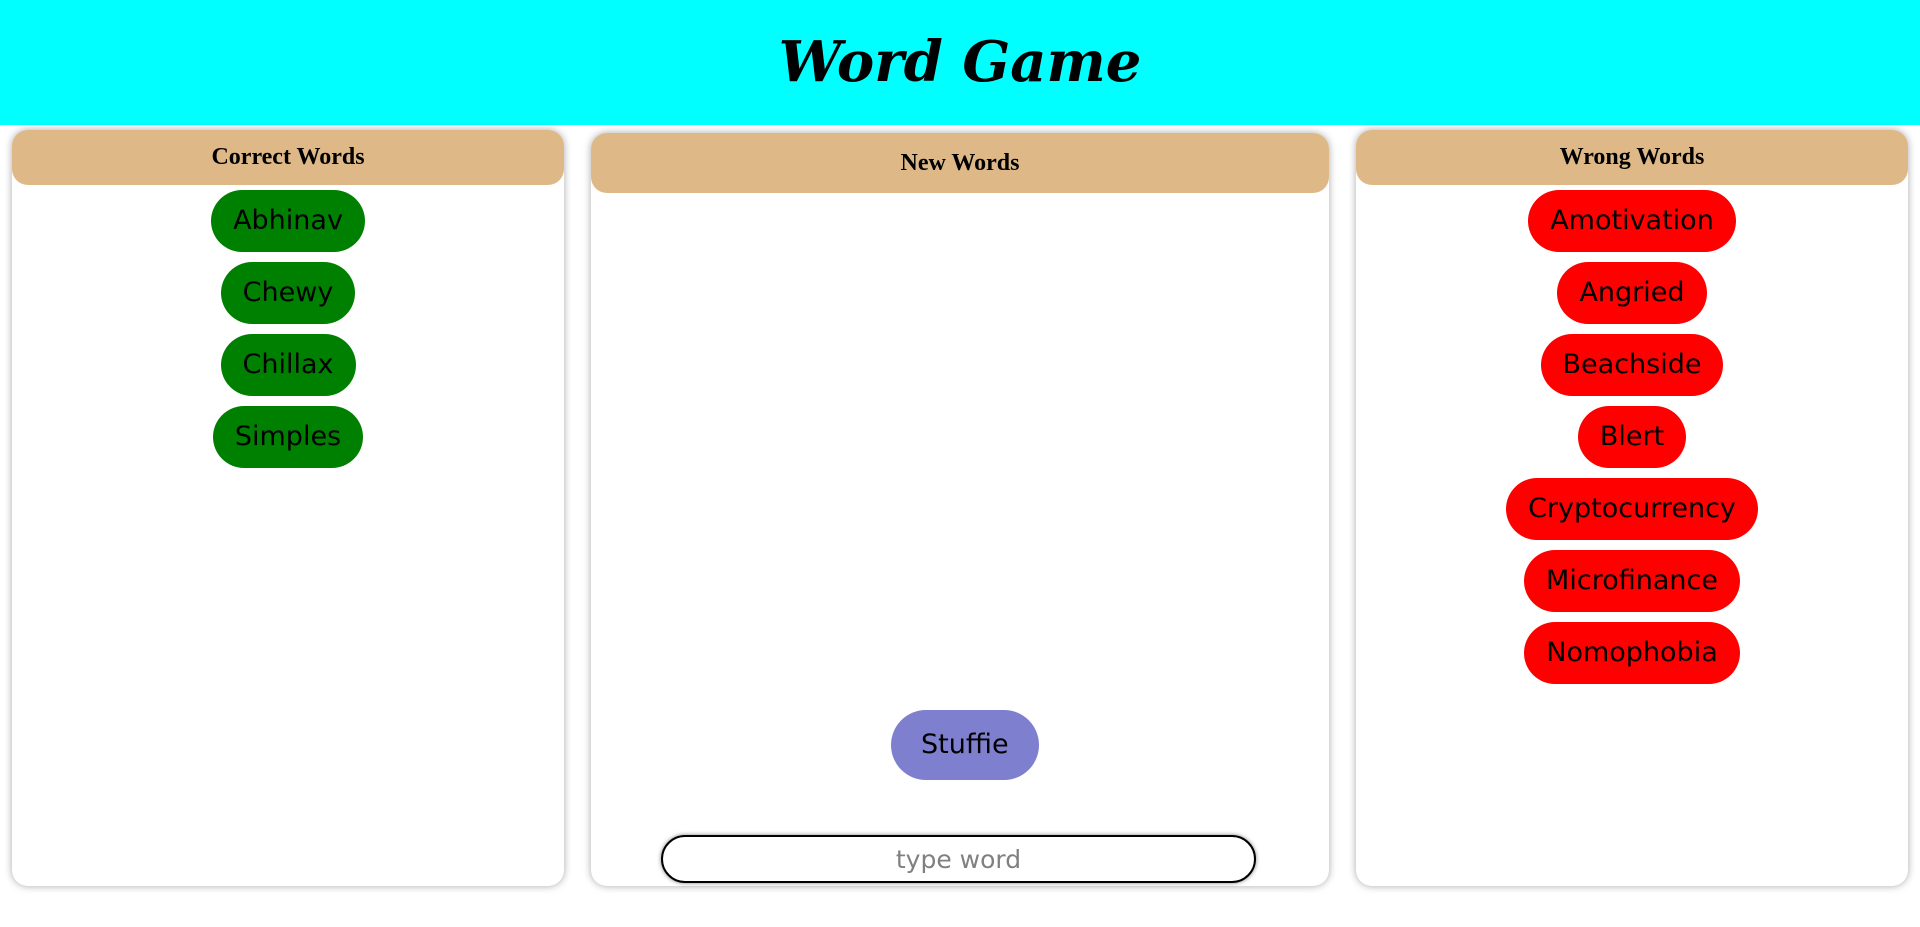  I want to click on correct-word-pill: Chillax, so click(288, 365).